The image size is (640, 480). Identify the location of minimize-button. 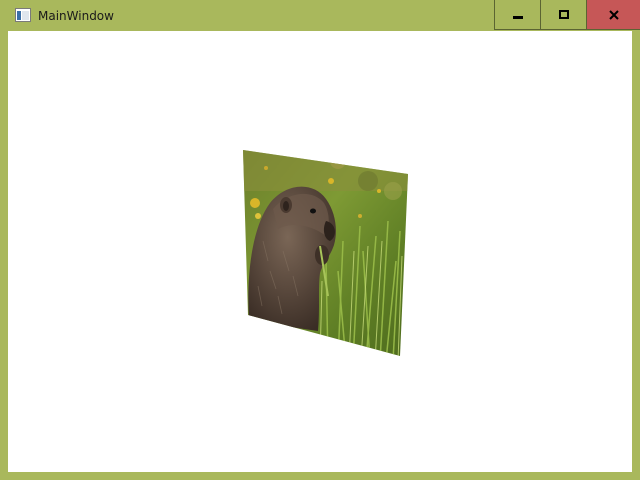
(517, 15).